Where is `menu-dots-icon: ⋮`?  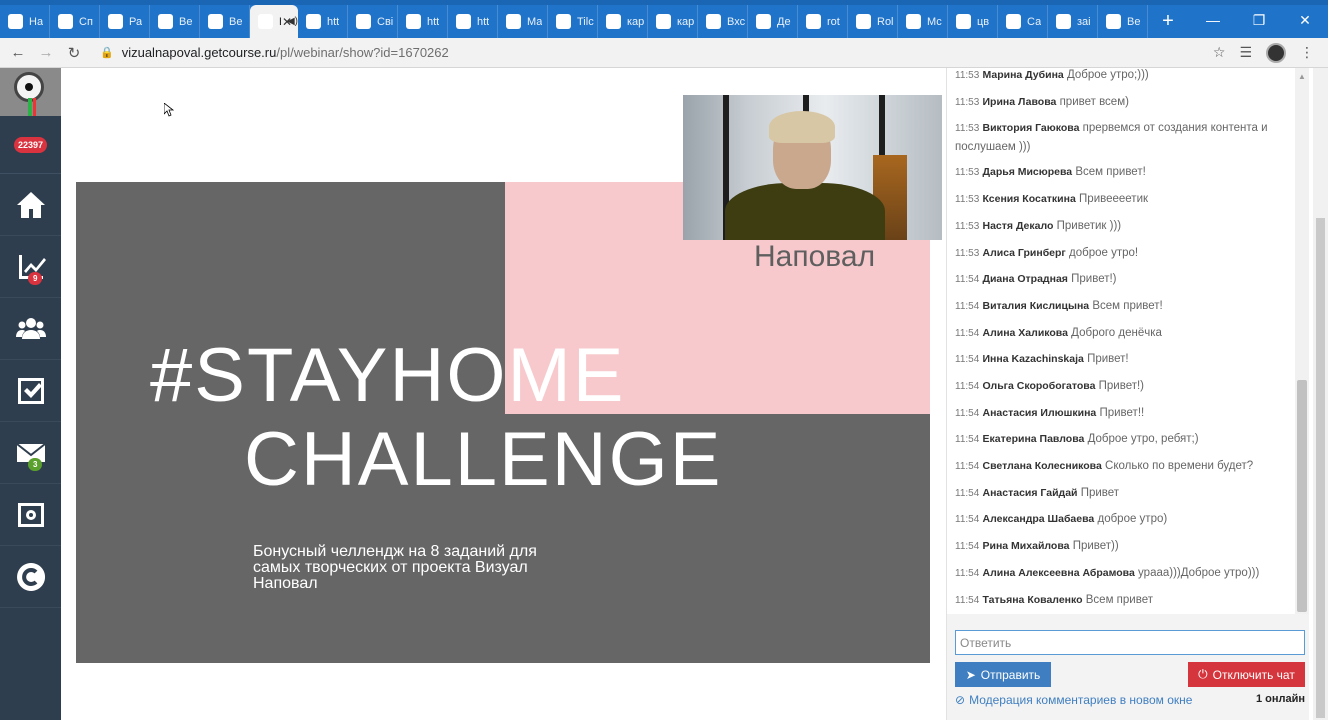 menu-dots-icon: ⋮ is located at coordinates (1307, 52).